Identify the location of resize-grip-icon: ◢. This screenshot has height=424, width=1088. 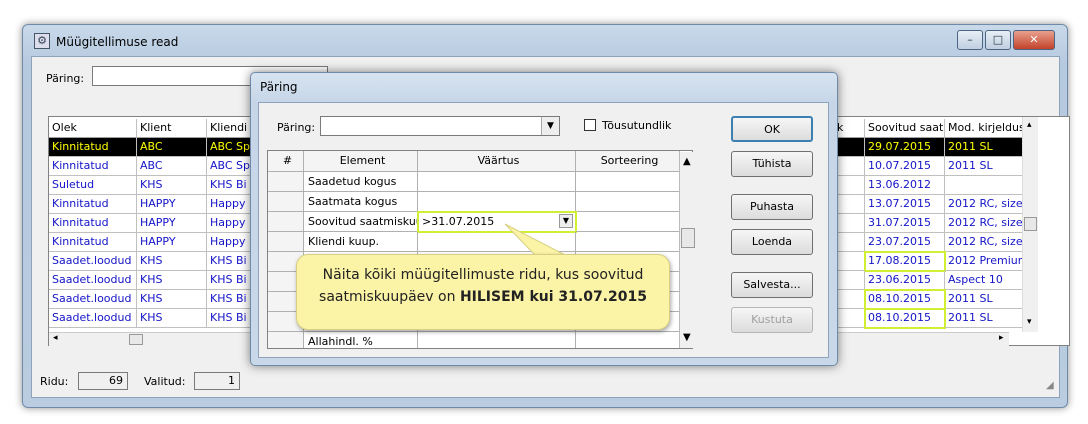
(1050, 385).